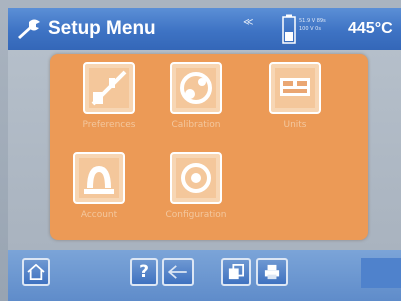 The height and width of the screenshot is (301, 401). I want to click on menu-label: Calibration, so click(196, 125).